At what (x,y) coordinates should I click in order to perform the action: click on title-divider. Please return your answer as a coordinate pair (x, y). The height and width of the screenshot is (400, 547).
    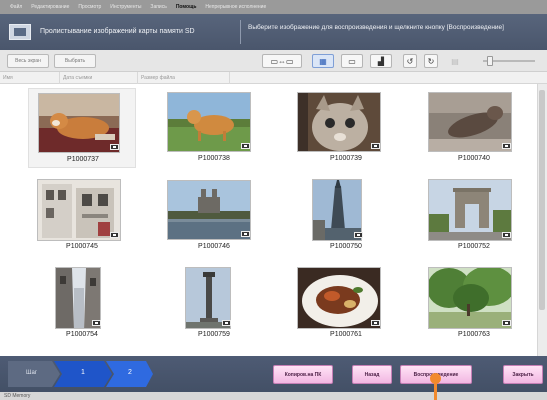
    Looking at the image, I should click on (240, 32).